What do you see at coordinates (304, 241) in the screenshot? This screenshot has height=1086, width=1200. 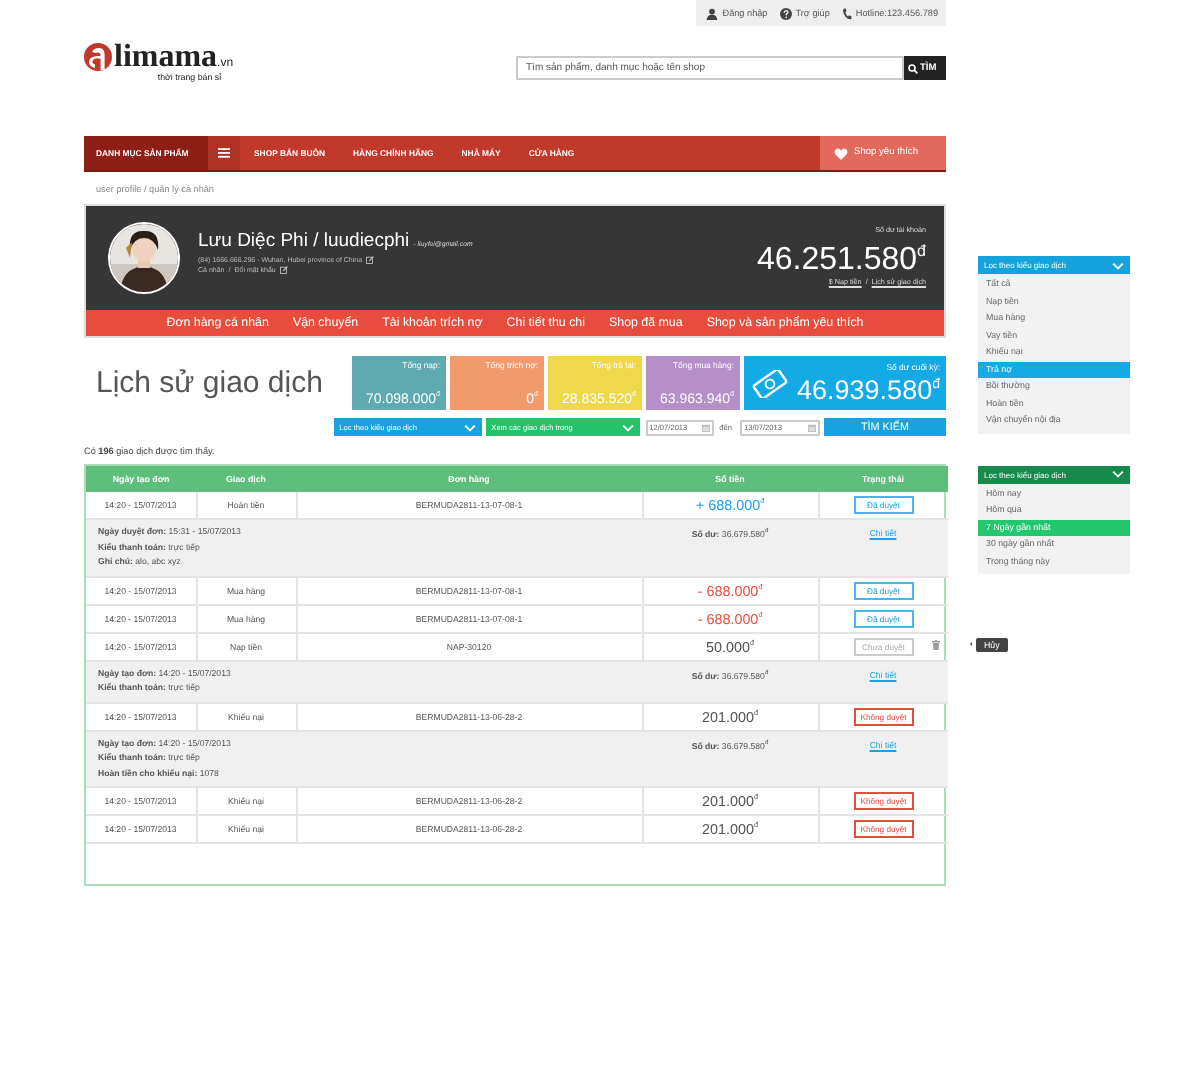 I see `user-name: Lưu Diệc Phi / luudiecphi` at bounding box center [304, 241].